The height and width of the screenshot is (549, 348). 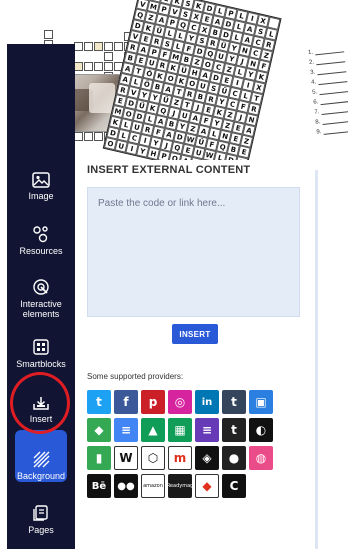 What do you see at coordinates (318, 122) in the screenshot?
I see `word-list-number: 8.` at bounding box center [318, 122].